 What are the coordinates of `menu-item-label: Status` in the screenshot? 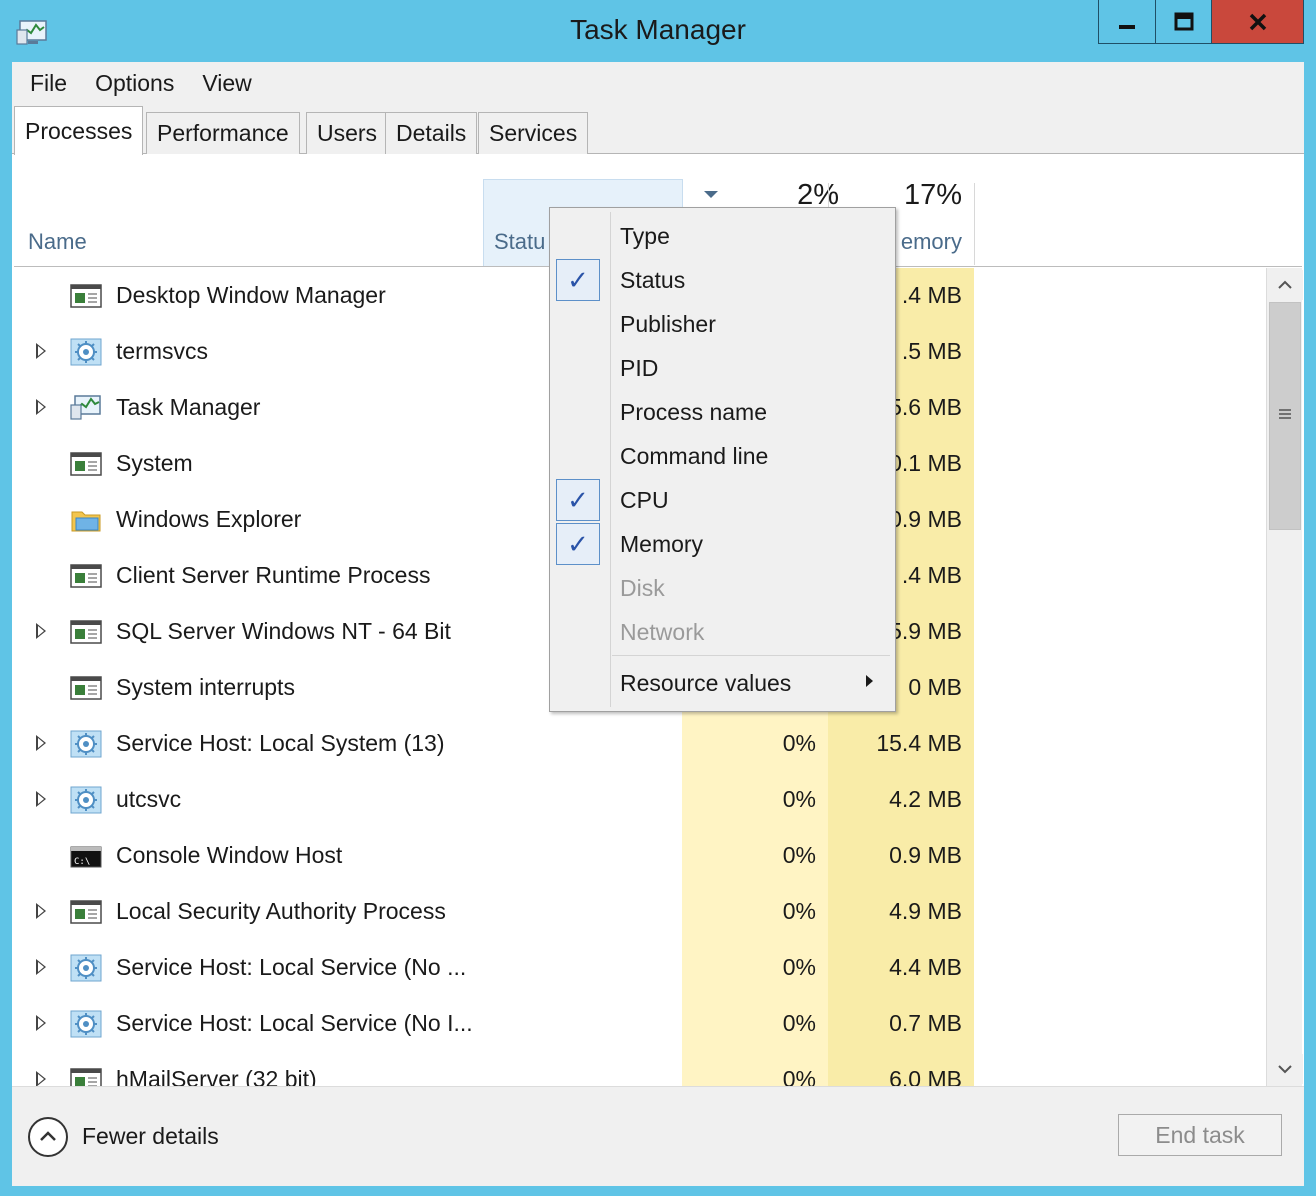 It's located at (653, 280).